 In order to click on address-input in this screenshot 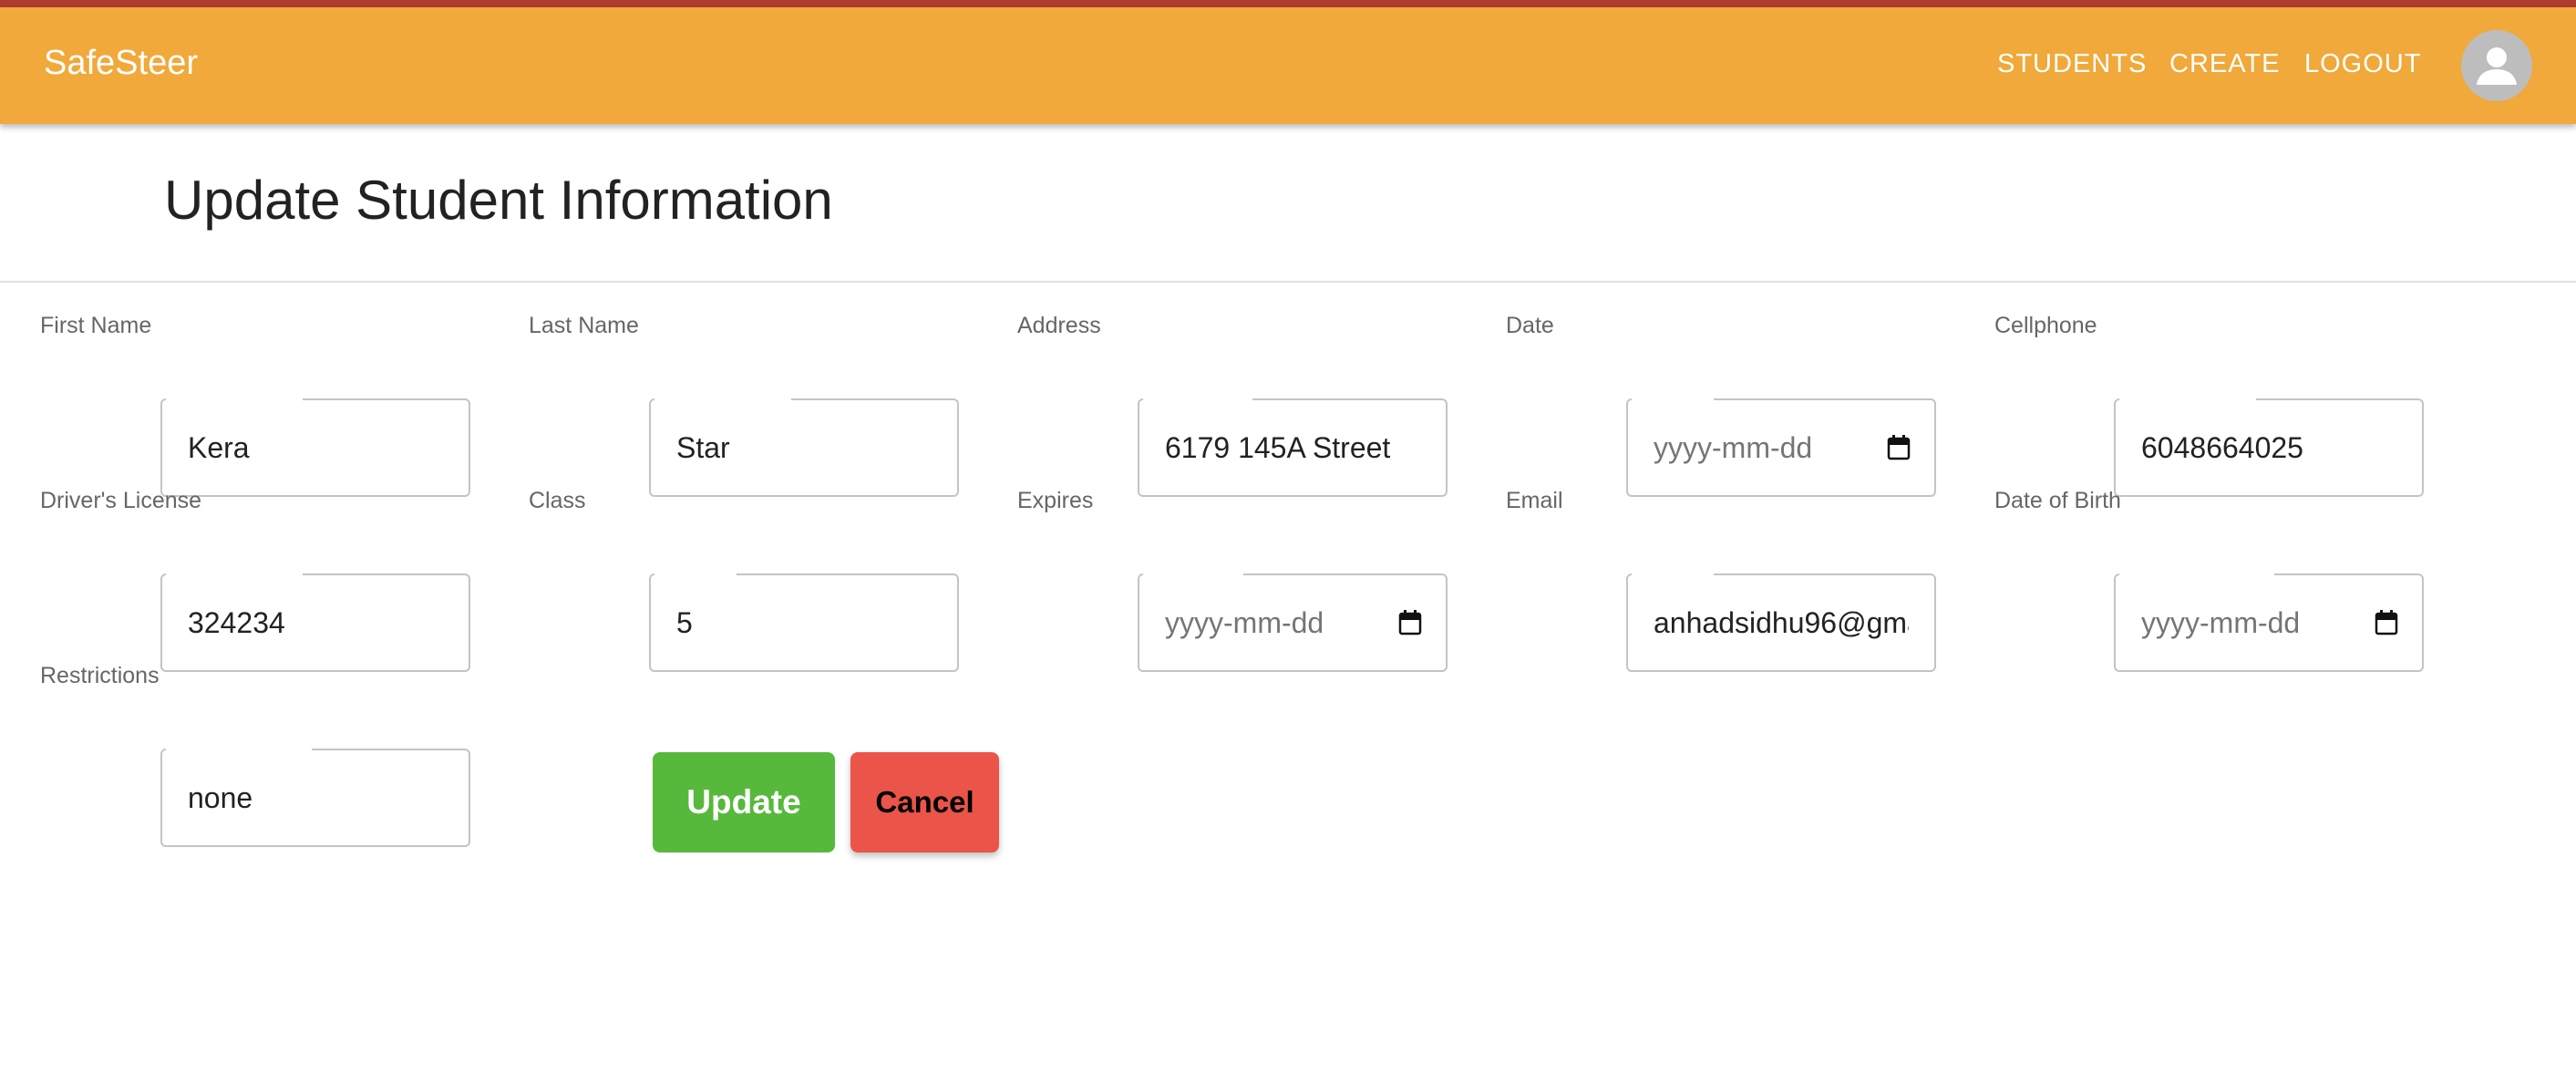, I will do `click(1292, 447)`.